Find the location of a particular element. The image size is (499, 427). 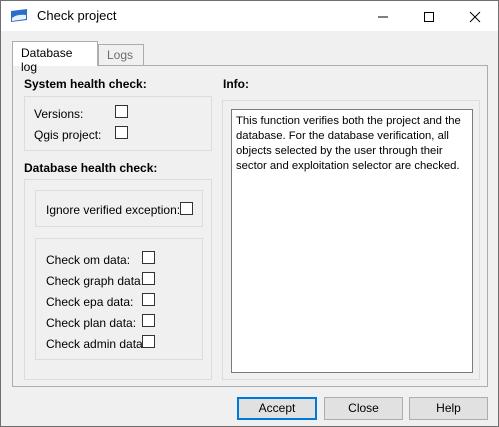

ignore-exception-group: Ignore verified exception: is located at coordinates (119, 208).